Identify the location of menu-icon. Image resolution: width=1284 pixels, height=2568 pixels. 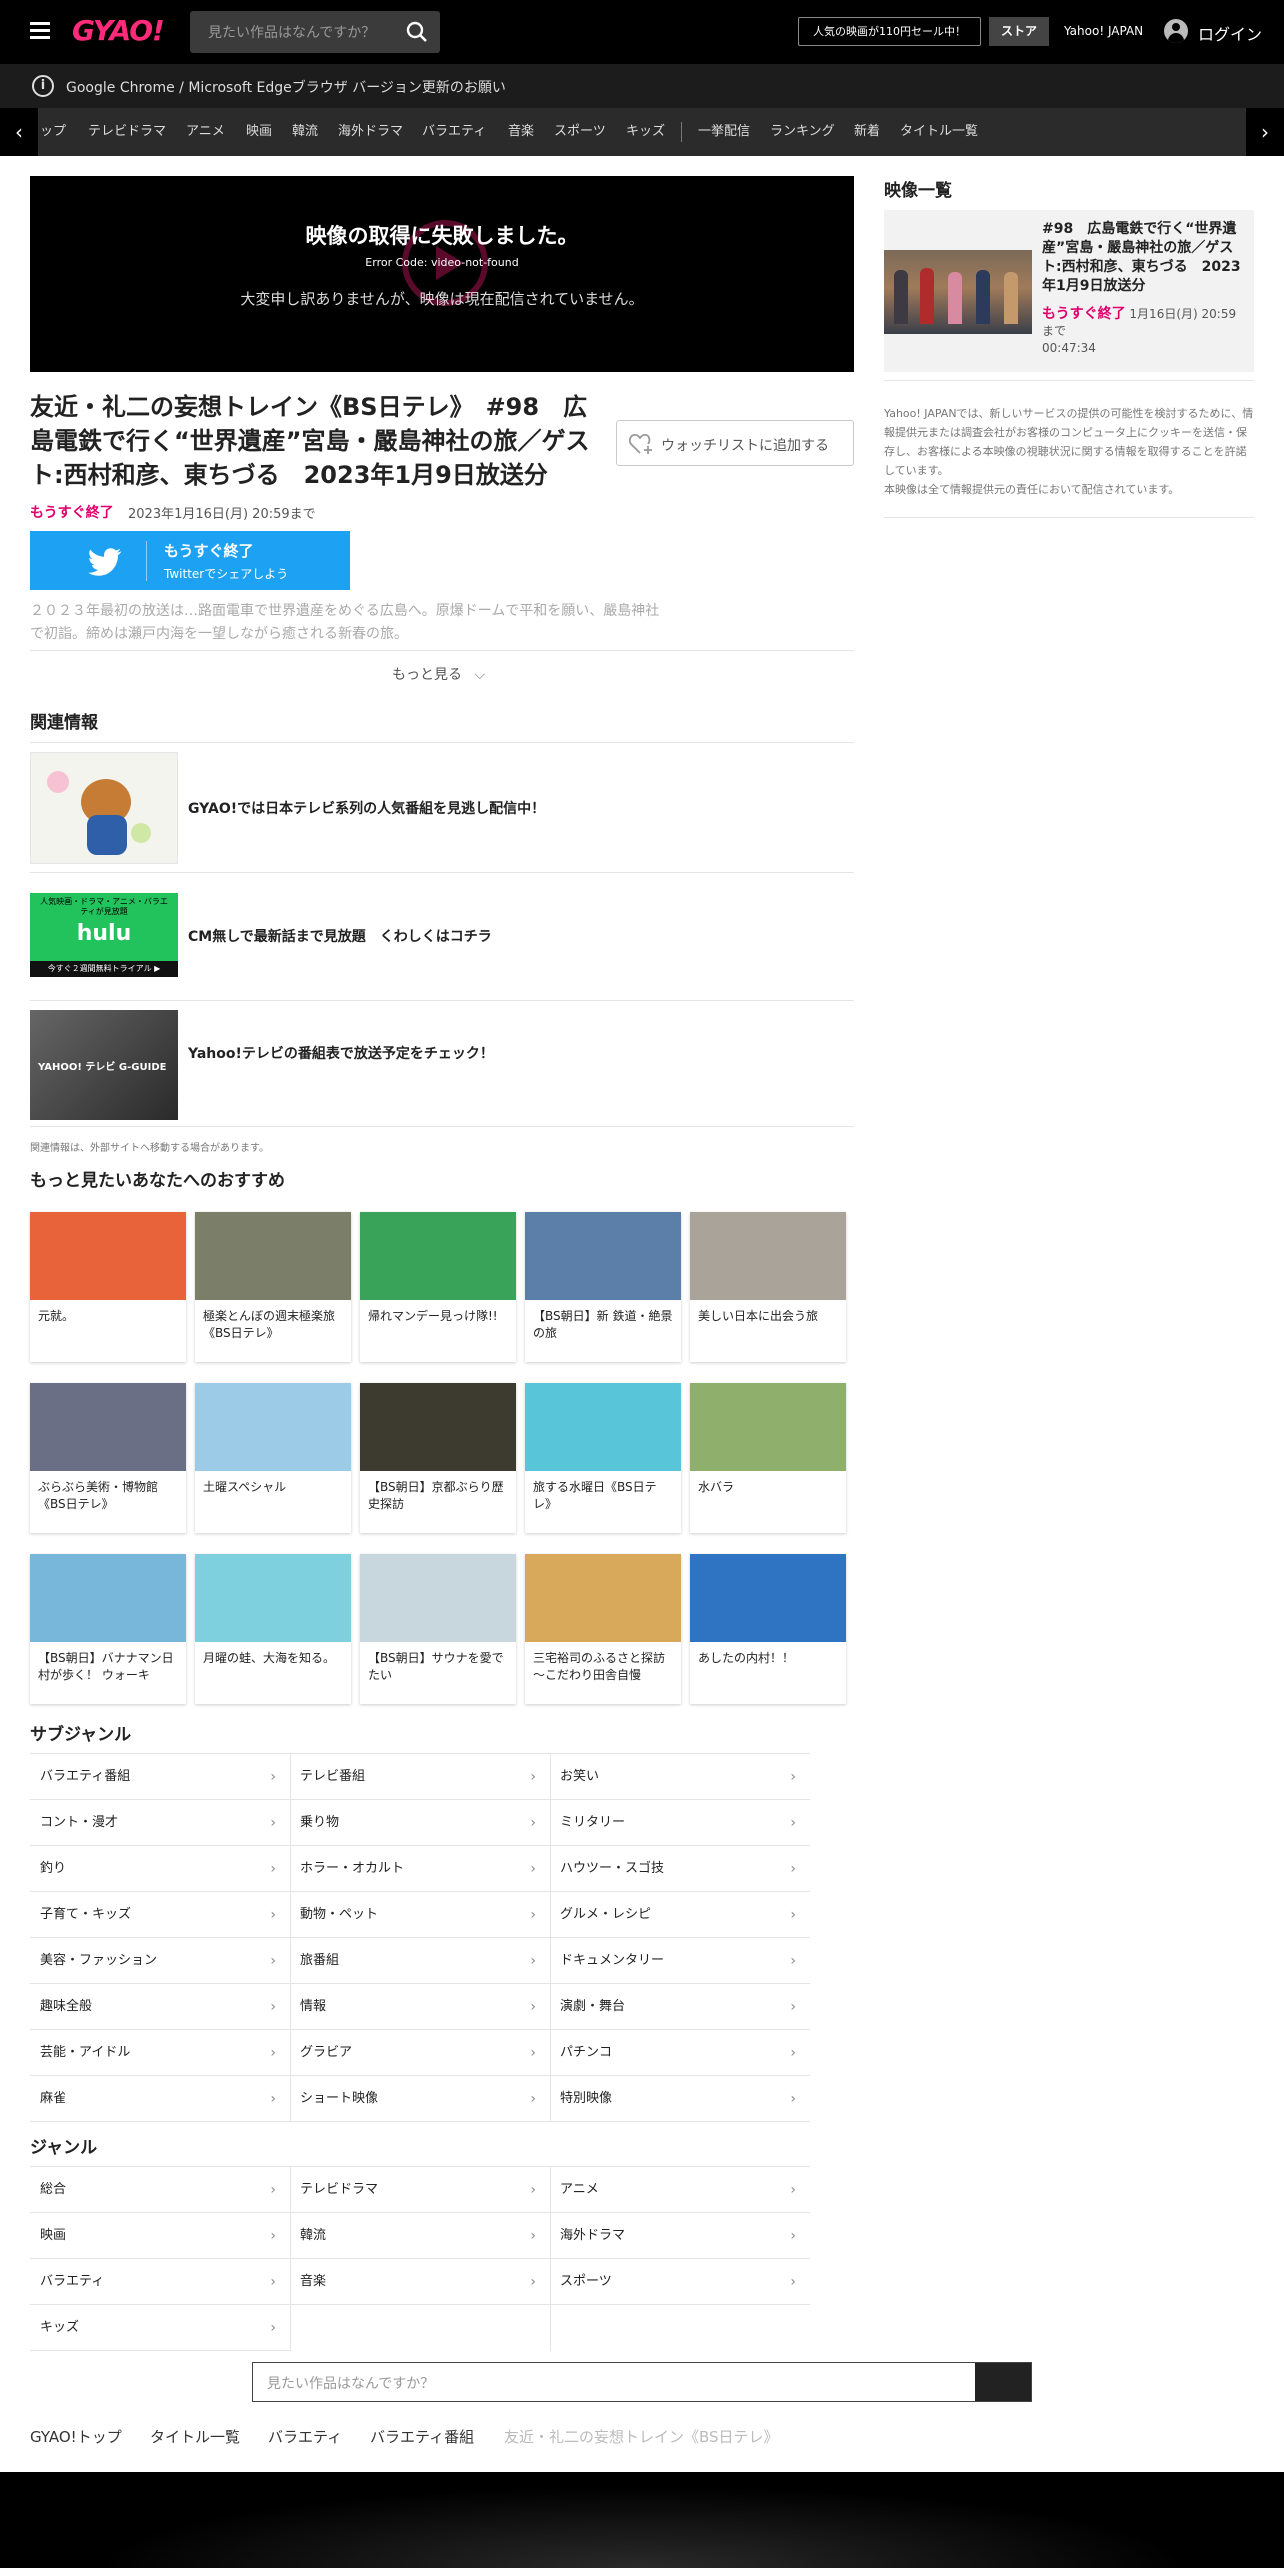
(40, 31).